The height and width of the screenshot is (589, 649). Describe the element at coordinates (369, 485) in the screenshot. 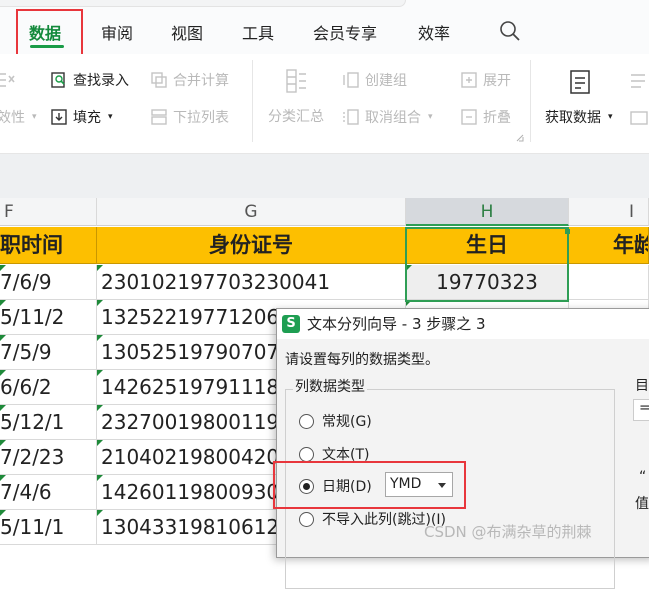

I see `highlight-box-date` at that location.